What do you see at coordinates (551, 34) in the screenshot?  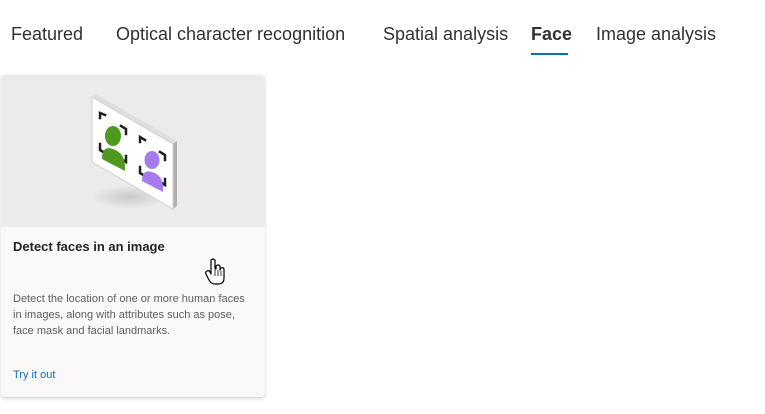 I see `tab-face: Face` at bounding box center [551, 34].